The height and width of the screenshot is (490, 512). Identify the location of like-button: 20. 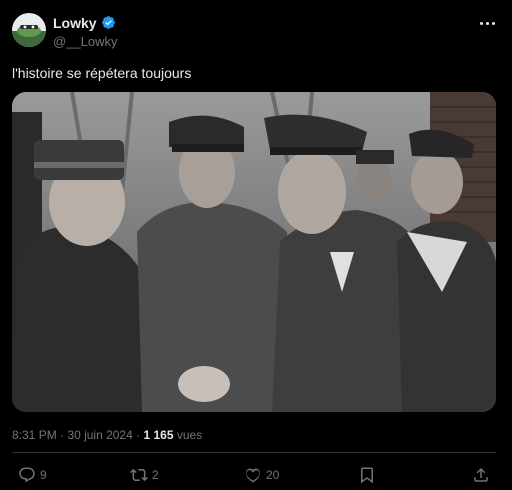
(261, 475).